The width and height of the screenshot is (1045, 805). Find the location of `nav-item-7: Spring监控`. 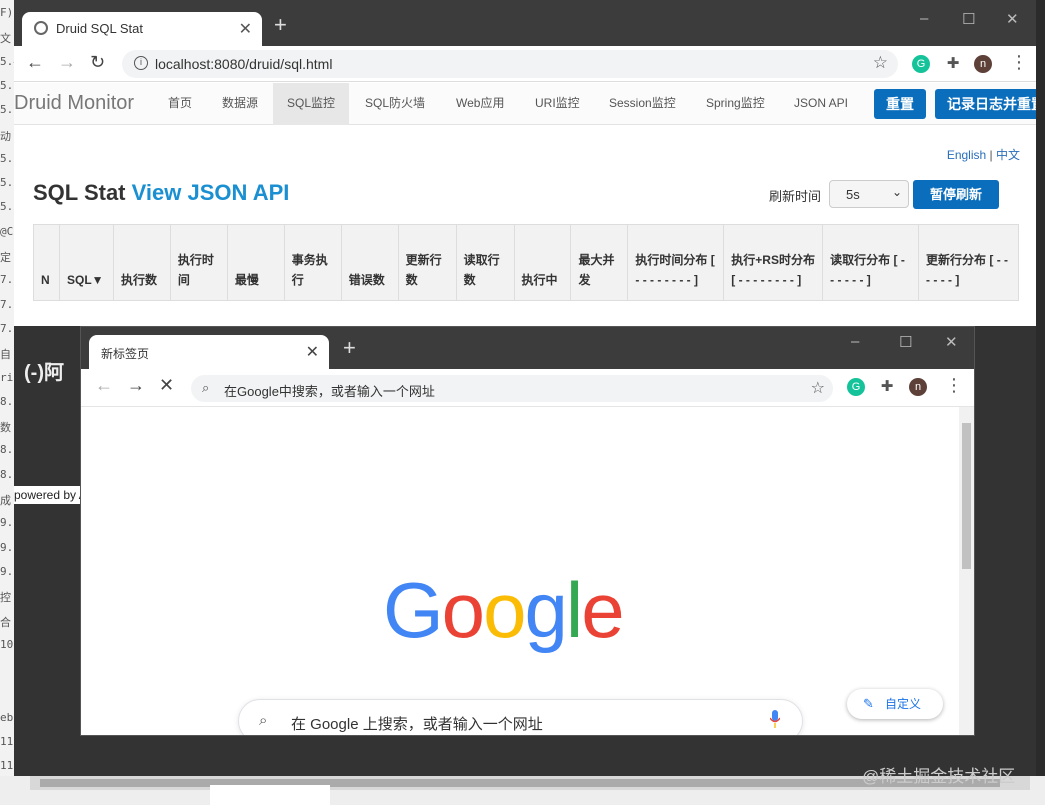

nav-item-7: Spring监控 is located at coordinates (735, 104).